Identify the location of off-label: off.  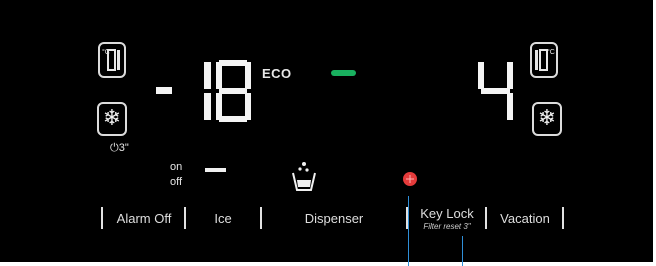
(176, 182).